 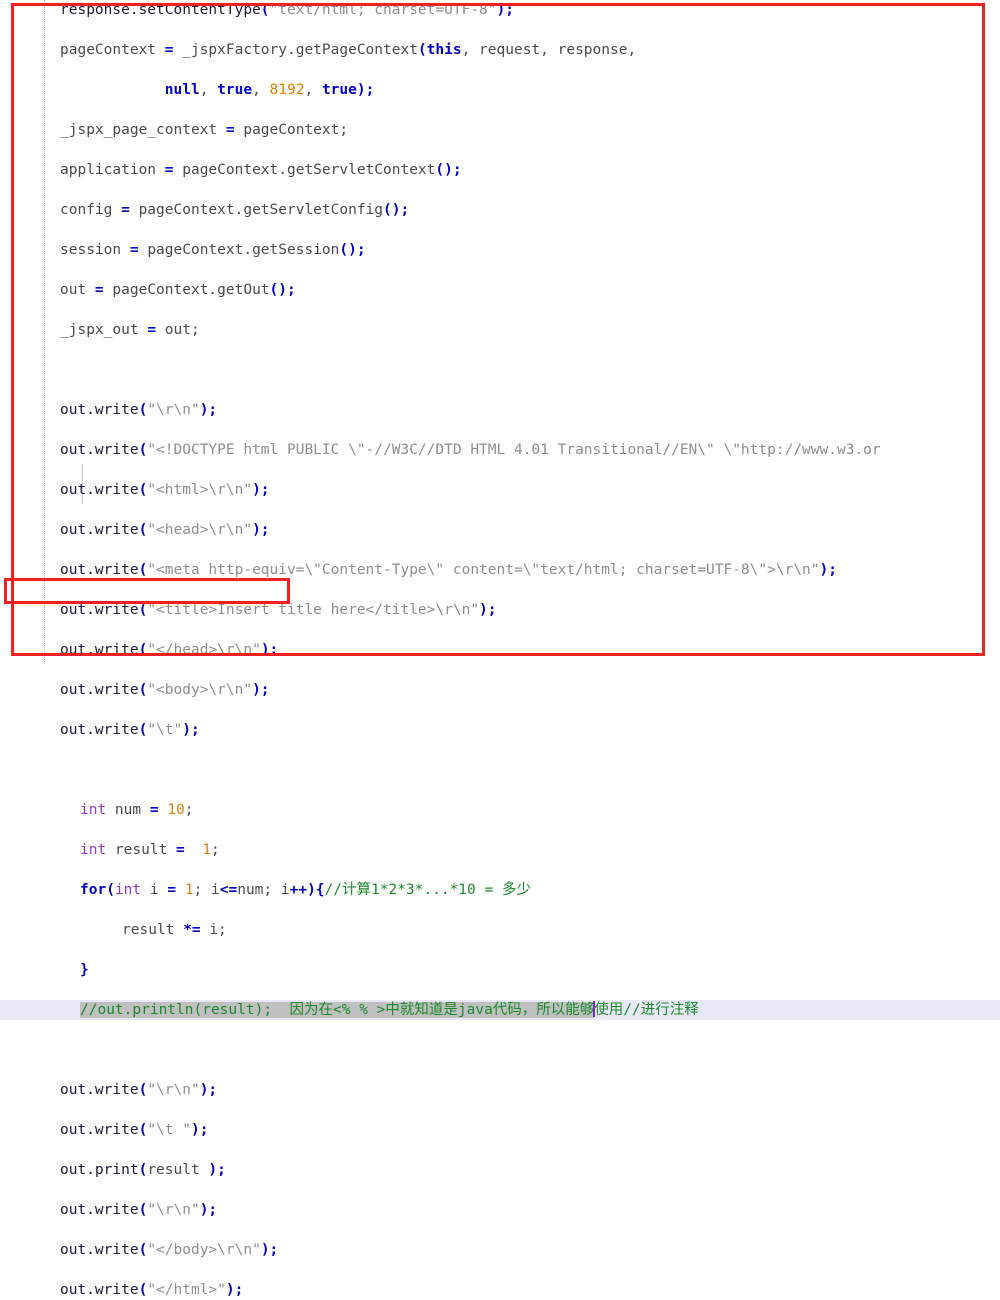 What do you see at coordinates (200, 530) in the screenshot?
I see `token-string-literal: "<head>\r\n"` at bounding box center [200, 530].